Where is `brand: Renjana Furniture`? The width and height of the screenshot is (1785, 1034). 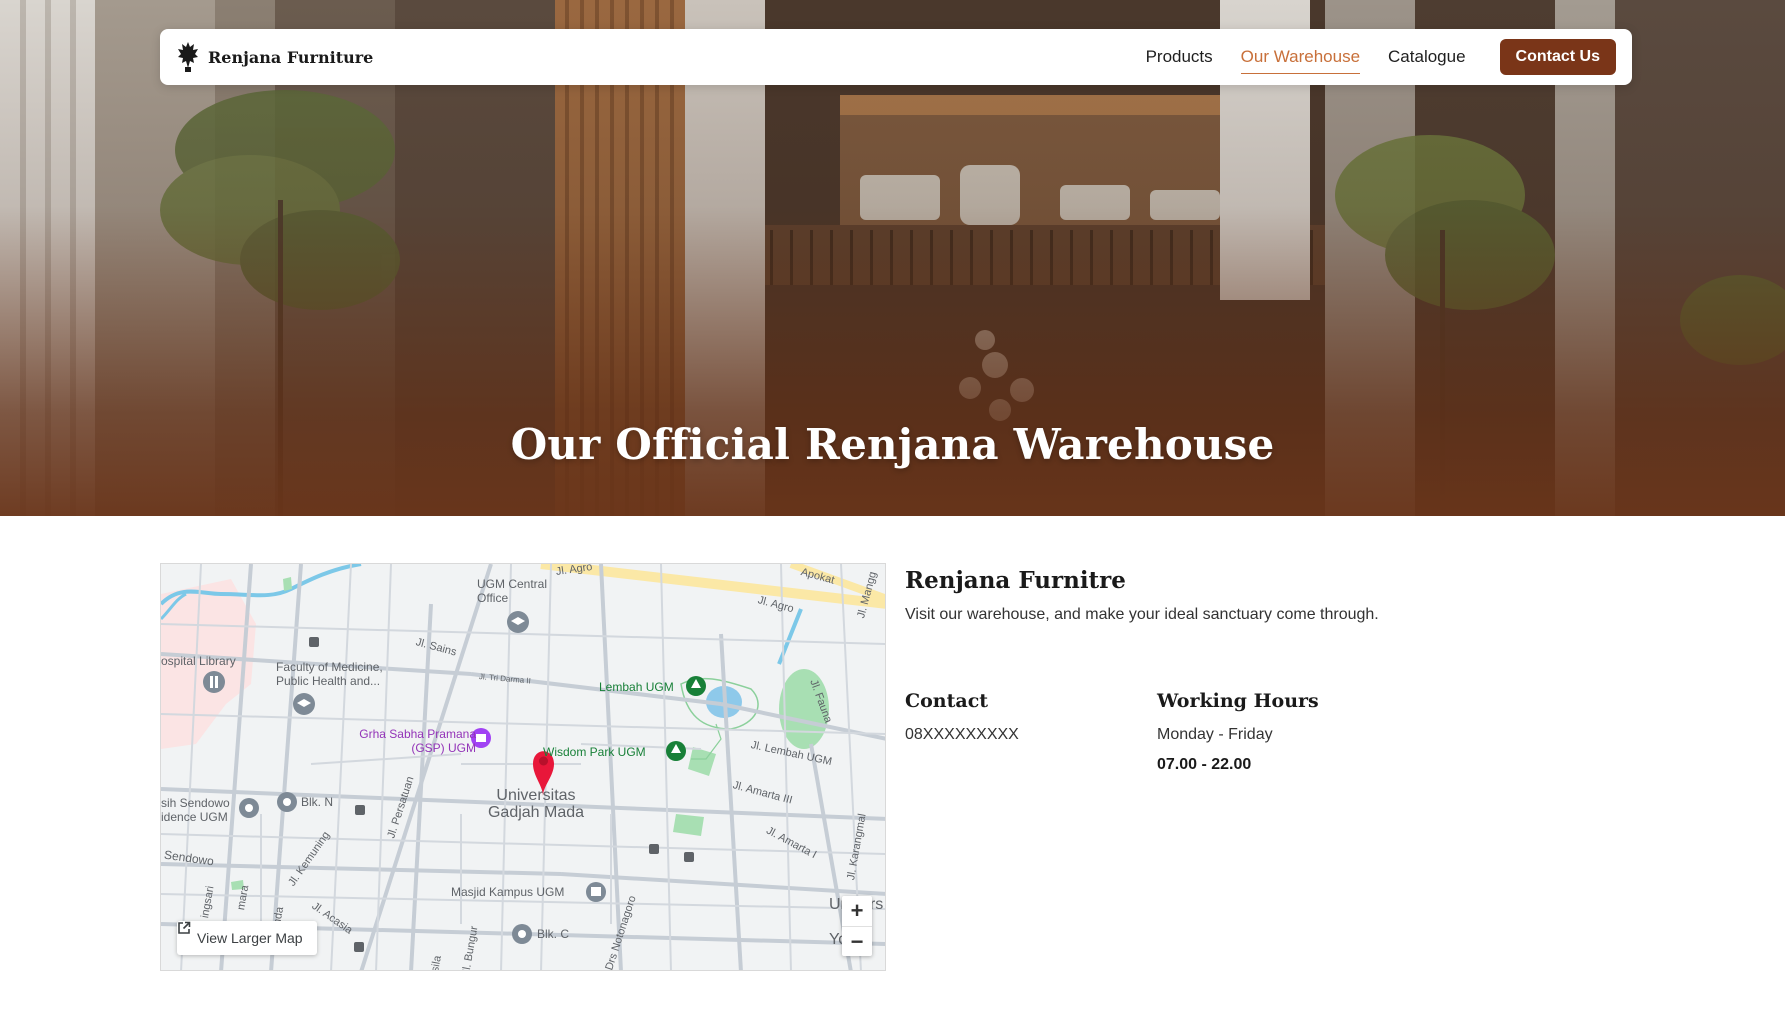 brand: Renjana Furniture is located at coordinates (274, 57).